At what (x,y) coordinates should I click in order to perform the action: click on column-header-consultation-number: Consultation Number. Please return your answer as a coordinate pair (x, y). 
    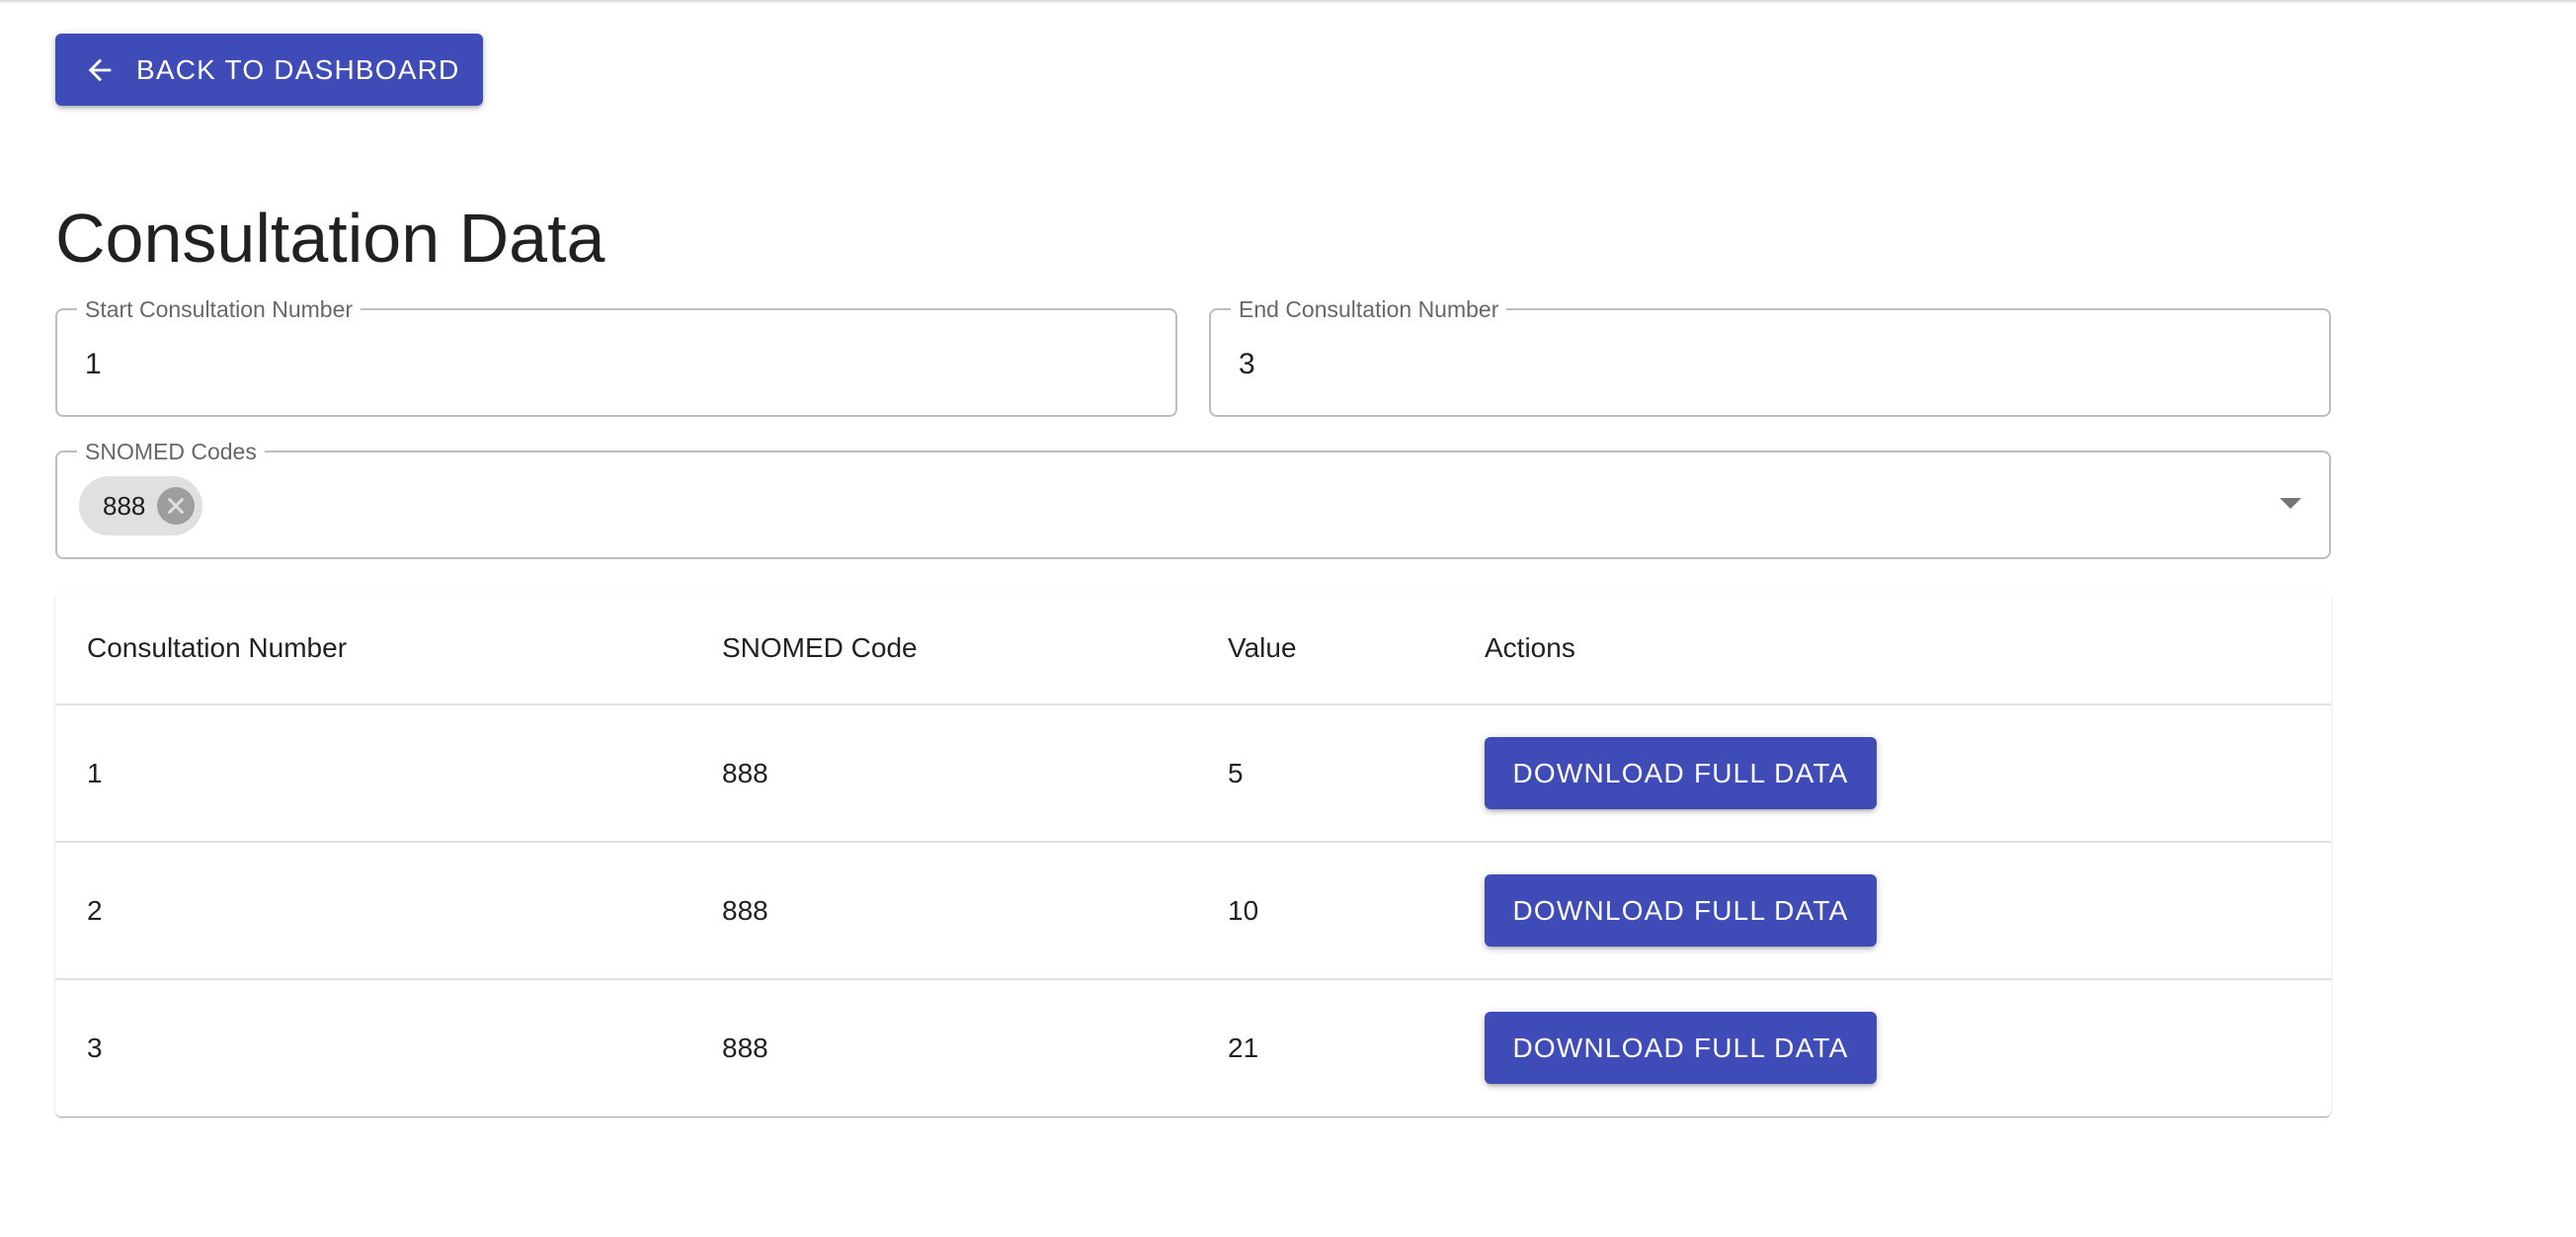
    Looking at the image, I should click on (372, 649).